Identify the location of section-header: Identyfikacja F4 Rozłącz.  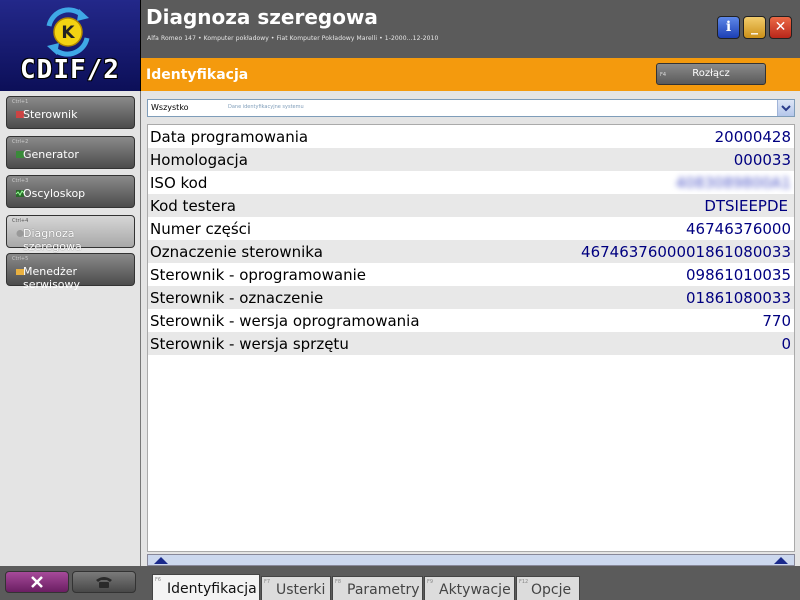
(470, 74).